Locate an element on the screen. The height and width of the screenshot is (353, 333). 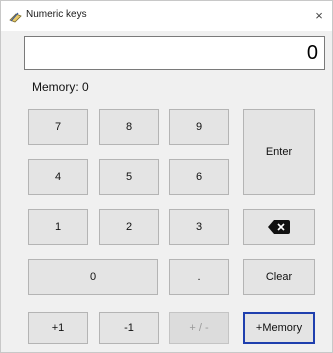
key-5: 5 is located at coordinates (129, 177).